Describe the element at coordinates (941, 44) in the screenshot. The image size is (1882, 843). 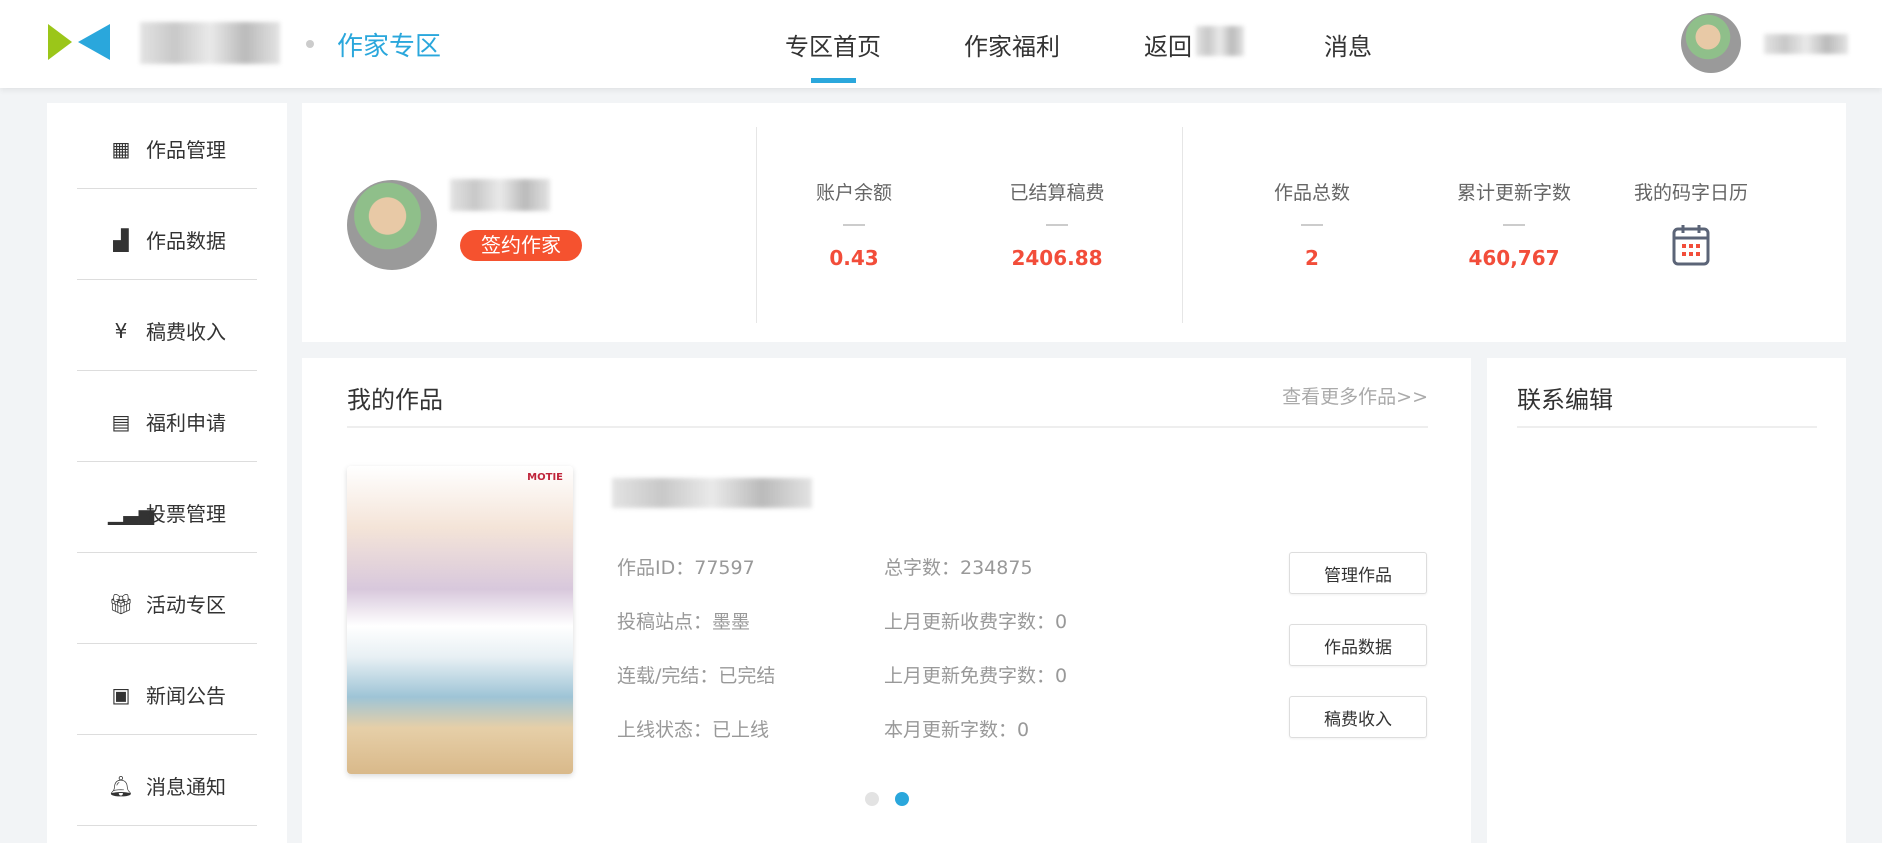
I see `top-header: 作家专区 专区首页 作家福利 返回 消息` at that location.